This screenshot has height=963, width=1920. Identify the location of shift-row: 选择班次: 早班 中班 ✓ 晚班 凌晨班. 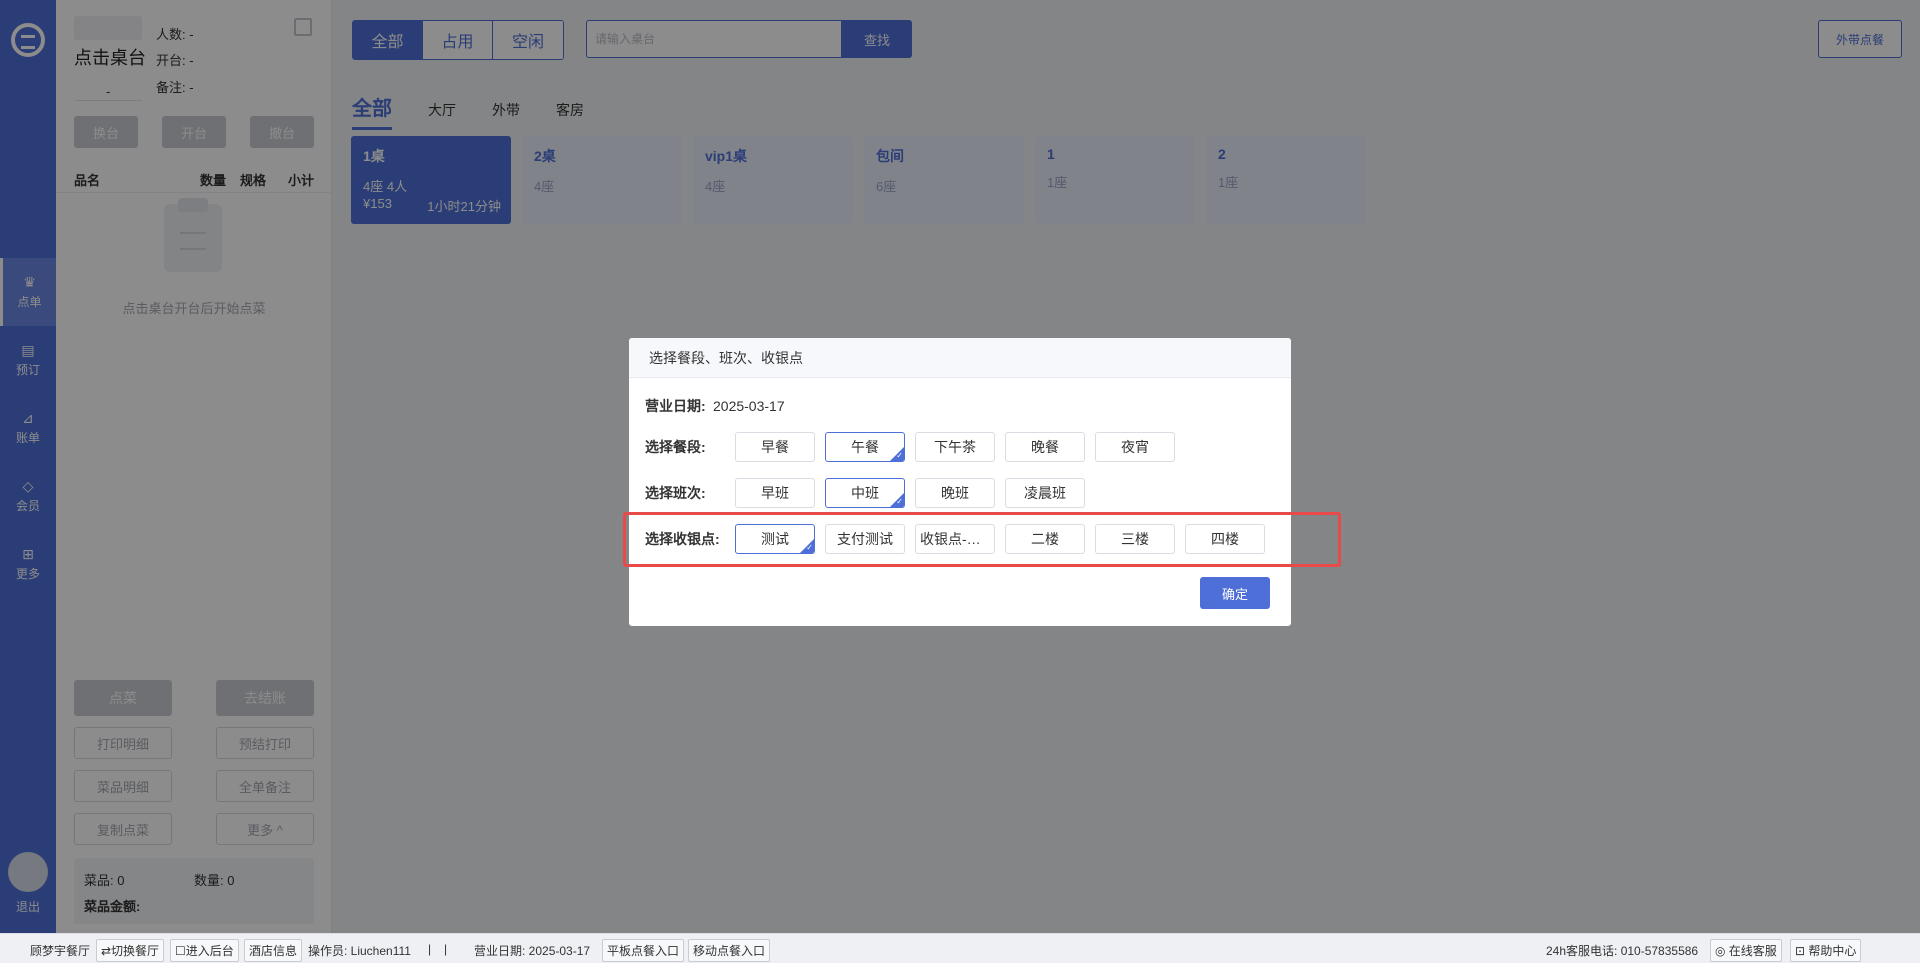
(865, 493).